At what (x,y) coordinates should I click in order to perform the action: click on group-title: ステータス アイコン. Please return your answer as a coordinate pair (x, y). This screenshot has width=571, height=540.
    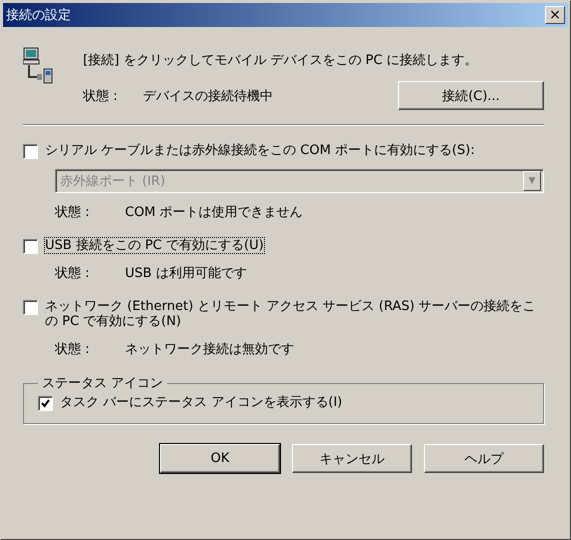
    Looking at the image, I should click on (102, 383).